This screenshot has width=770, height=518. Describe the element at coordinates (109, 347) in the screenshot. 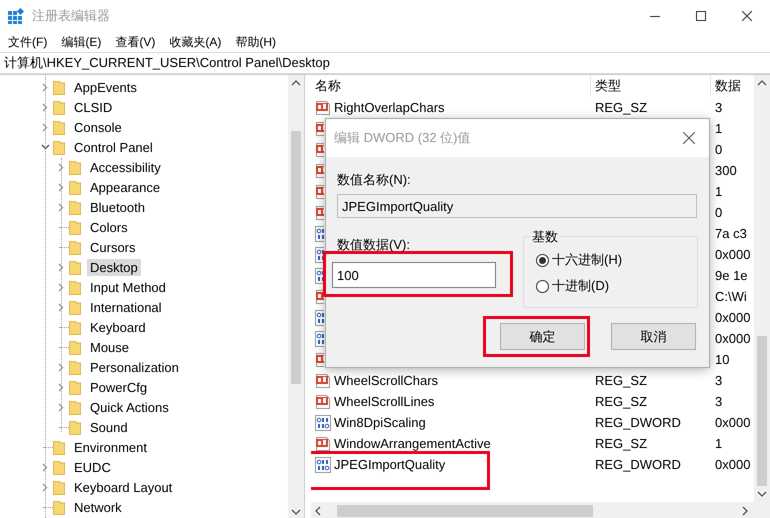

I see `tree-item: Mouse` at that location.